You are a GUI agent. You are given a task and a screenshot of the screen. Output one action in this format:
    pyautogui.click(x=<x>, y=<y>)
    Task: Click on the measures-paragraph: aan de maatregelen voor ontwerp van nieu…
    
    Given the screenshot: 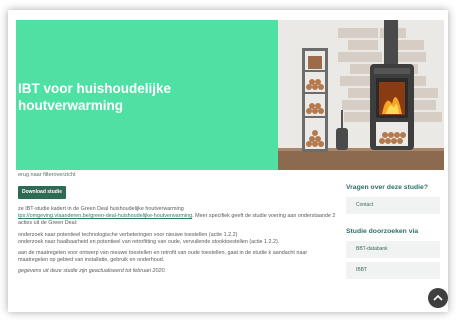 What is the action you would take?
    pyautogui.click(x=163, y=257)
    